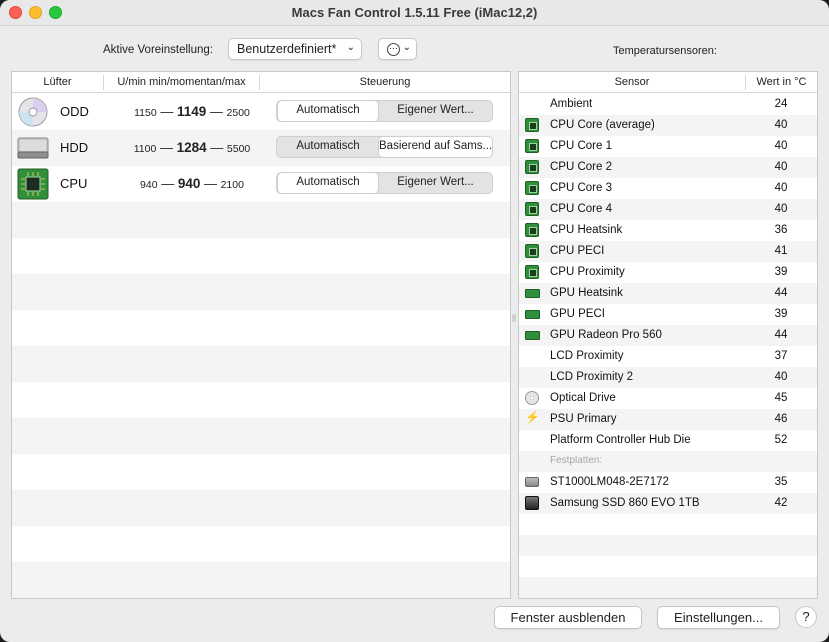  What do you see at coordinates (668, 146) in the screenshot?
I see `sensor-row: CPU Core 1 40` at bounding box center [668, 146].